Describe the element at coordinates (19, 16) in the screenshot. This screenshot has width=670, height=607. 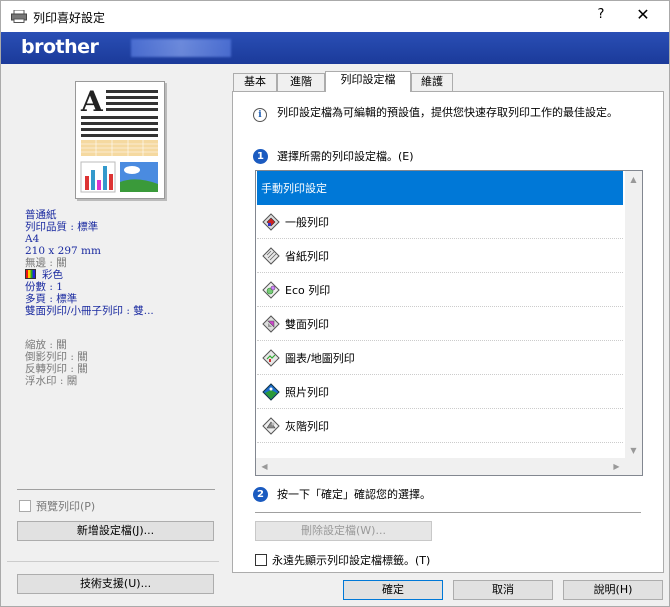
I see `printer-icon` at that location.